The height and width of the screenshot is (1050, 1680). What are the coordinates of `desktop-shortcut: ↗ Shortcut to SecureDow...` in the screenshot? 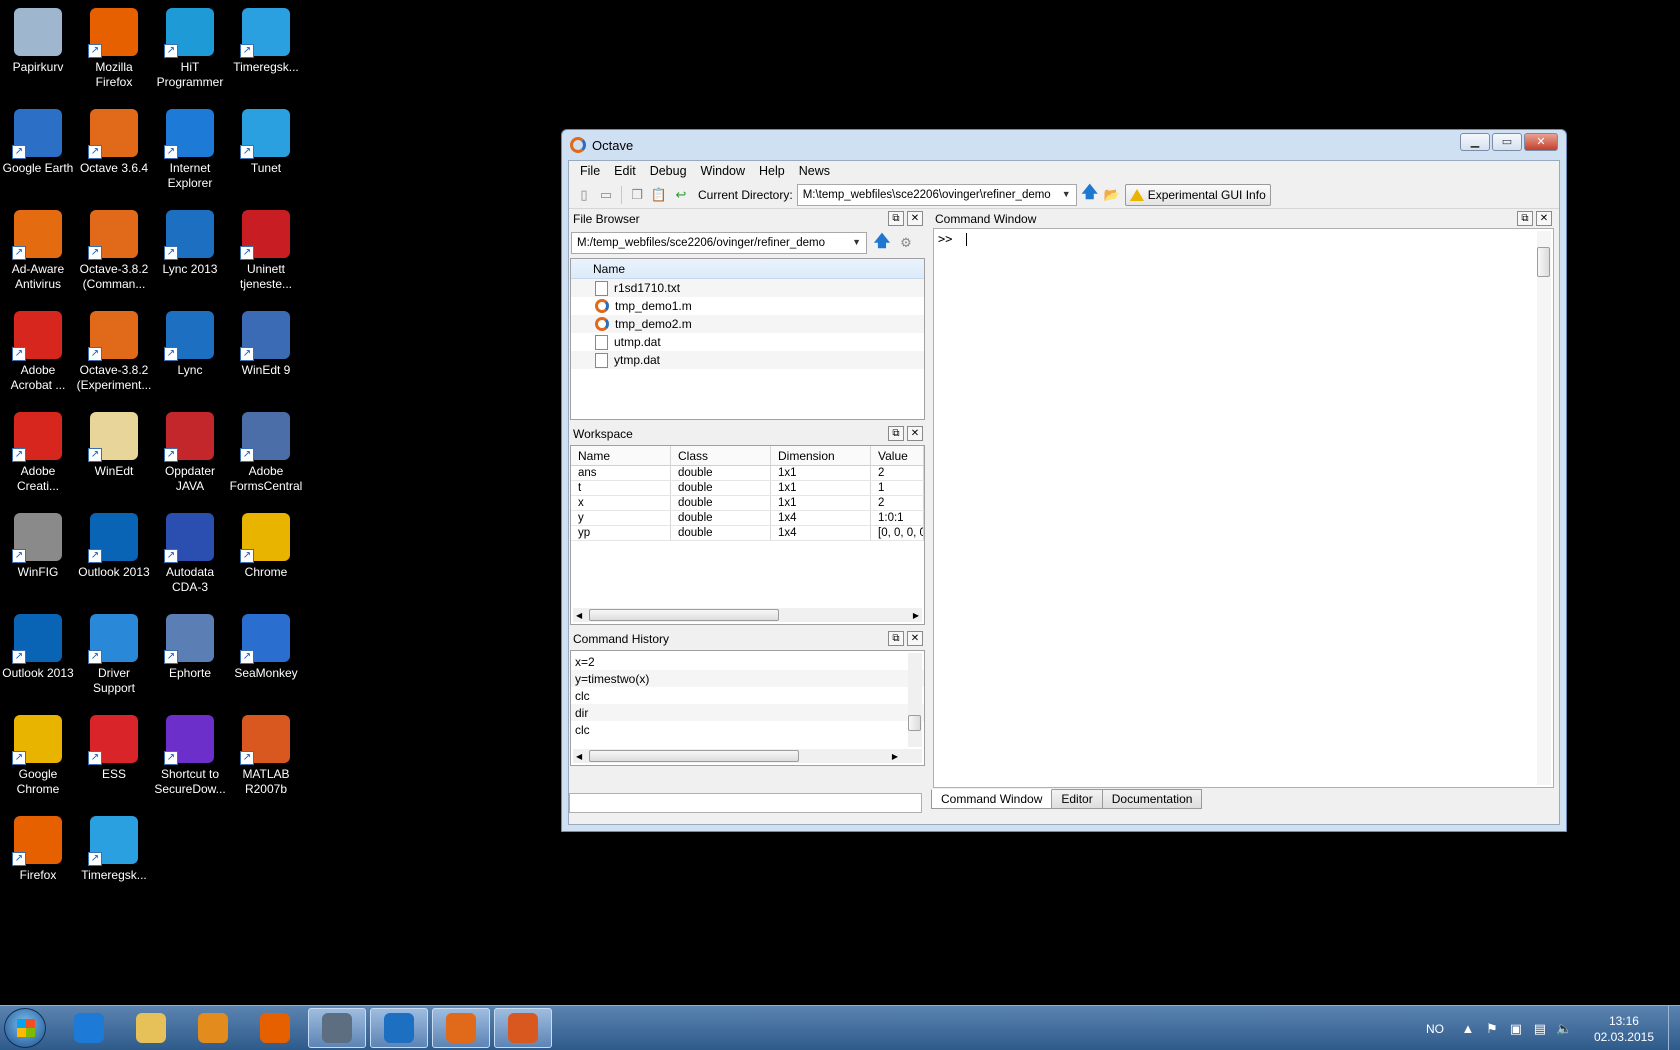 It's located at (190, 754).